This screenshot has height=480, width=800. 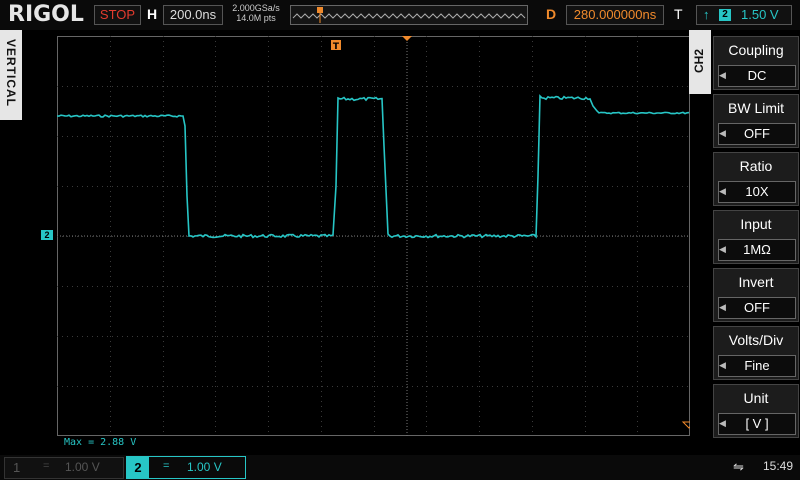 I want to click on menu-item-invert: Invert OFF ◀, so click(x=756, y=295).